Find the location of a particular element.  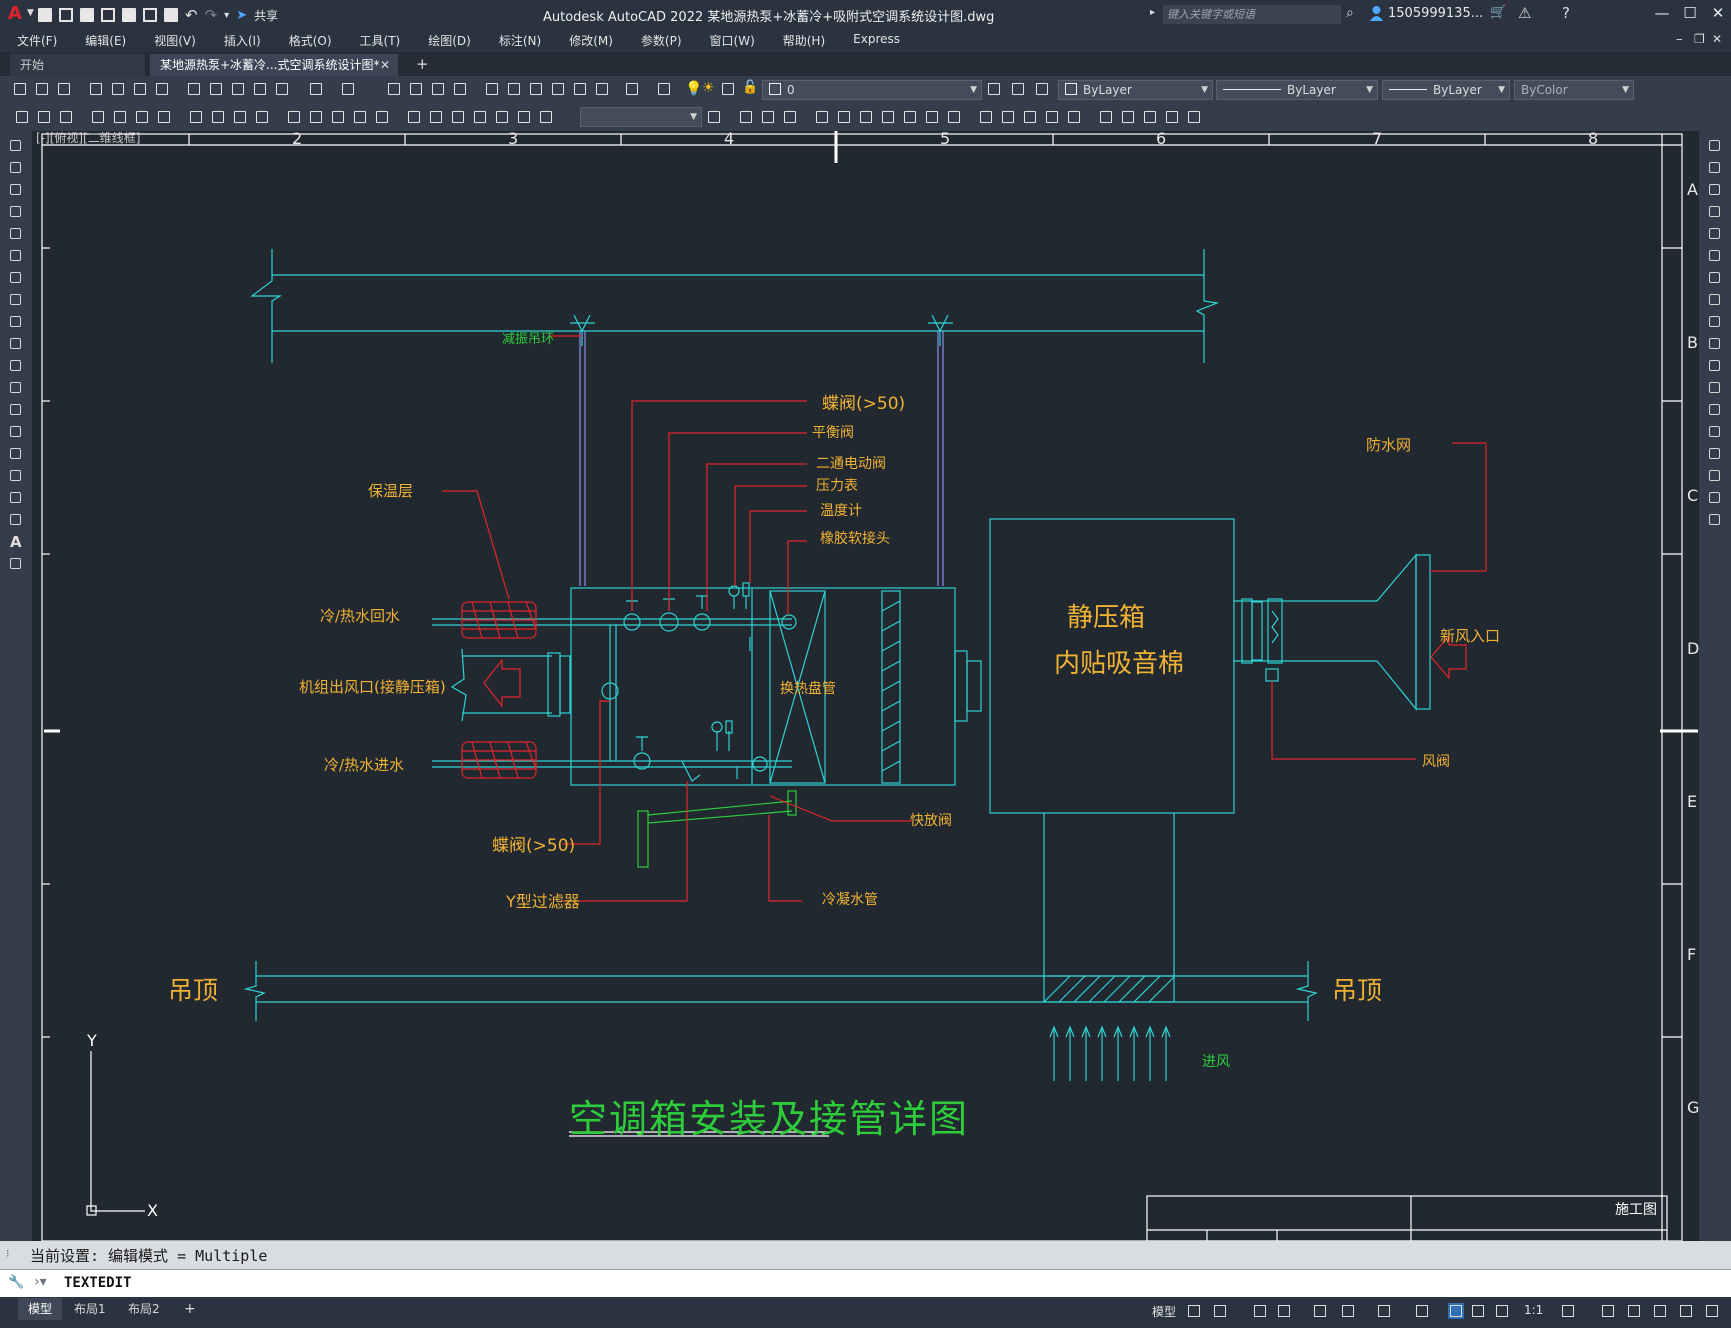

zoom-previous-icon is located at coordinates (460, 89).